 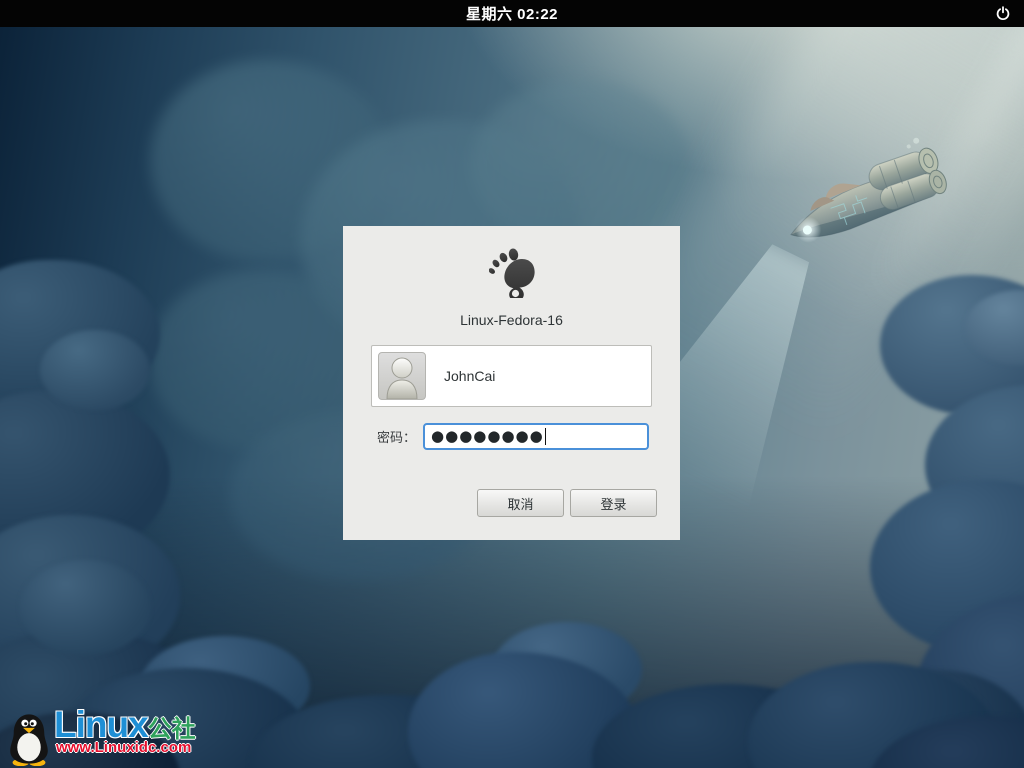 I want to click on hostname-label: Linux-Fedora-16, so click(x=511, y=320).